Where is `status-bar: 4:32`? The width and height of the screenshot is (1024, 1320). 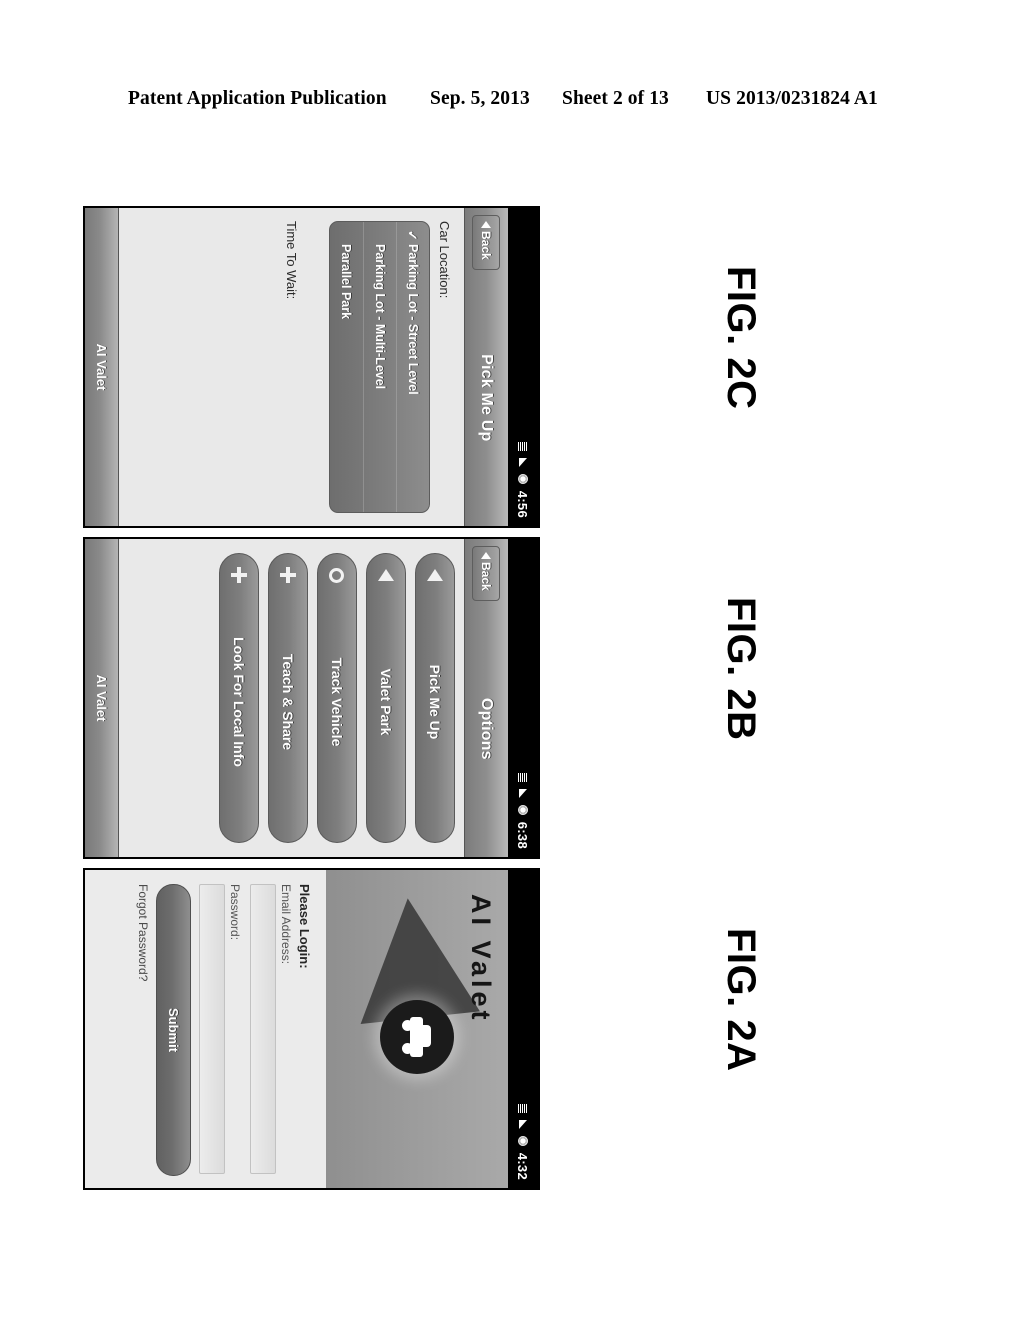 status-bar: 4:32 is located at coordinates (523, 1029).